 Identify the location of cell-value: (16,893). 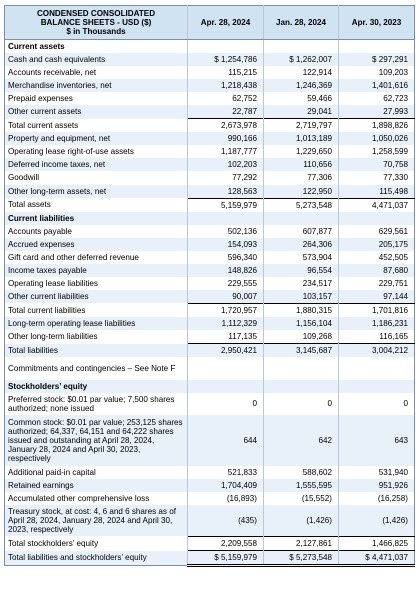
(225, 498).